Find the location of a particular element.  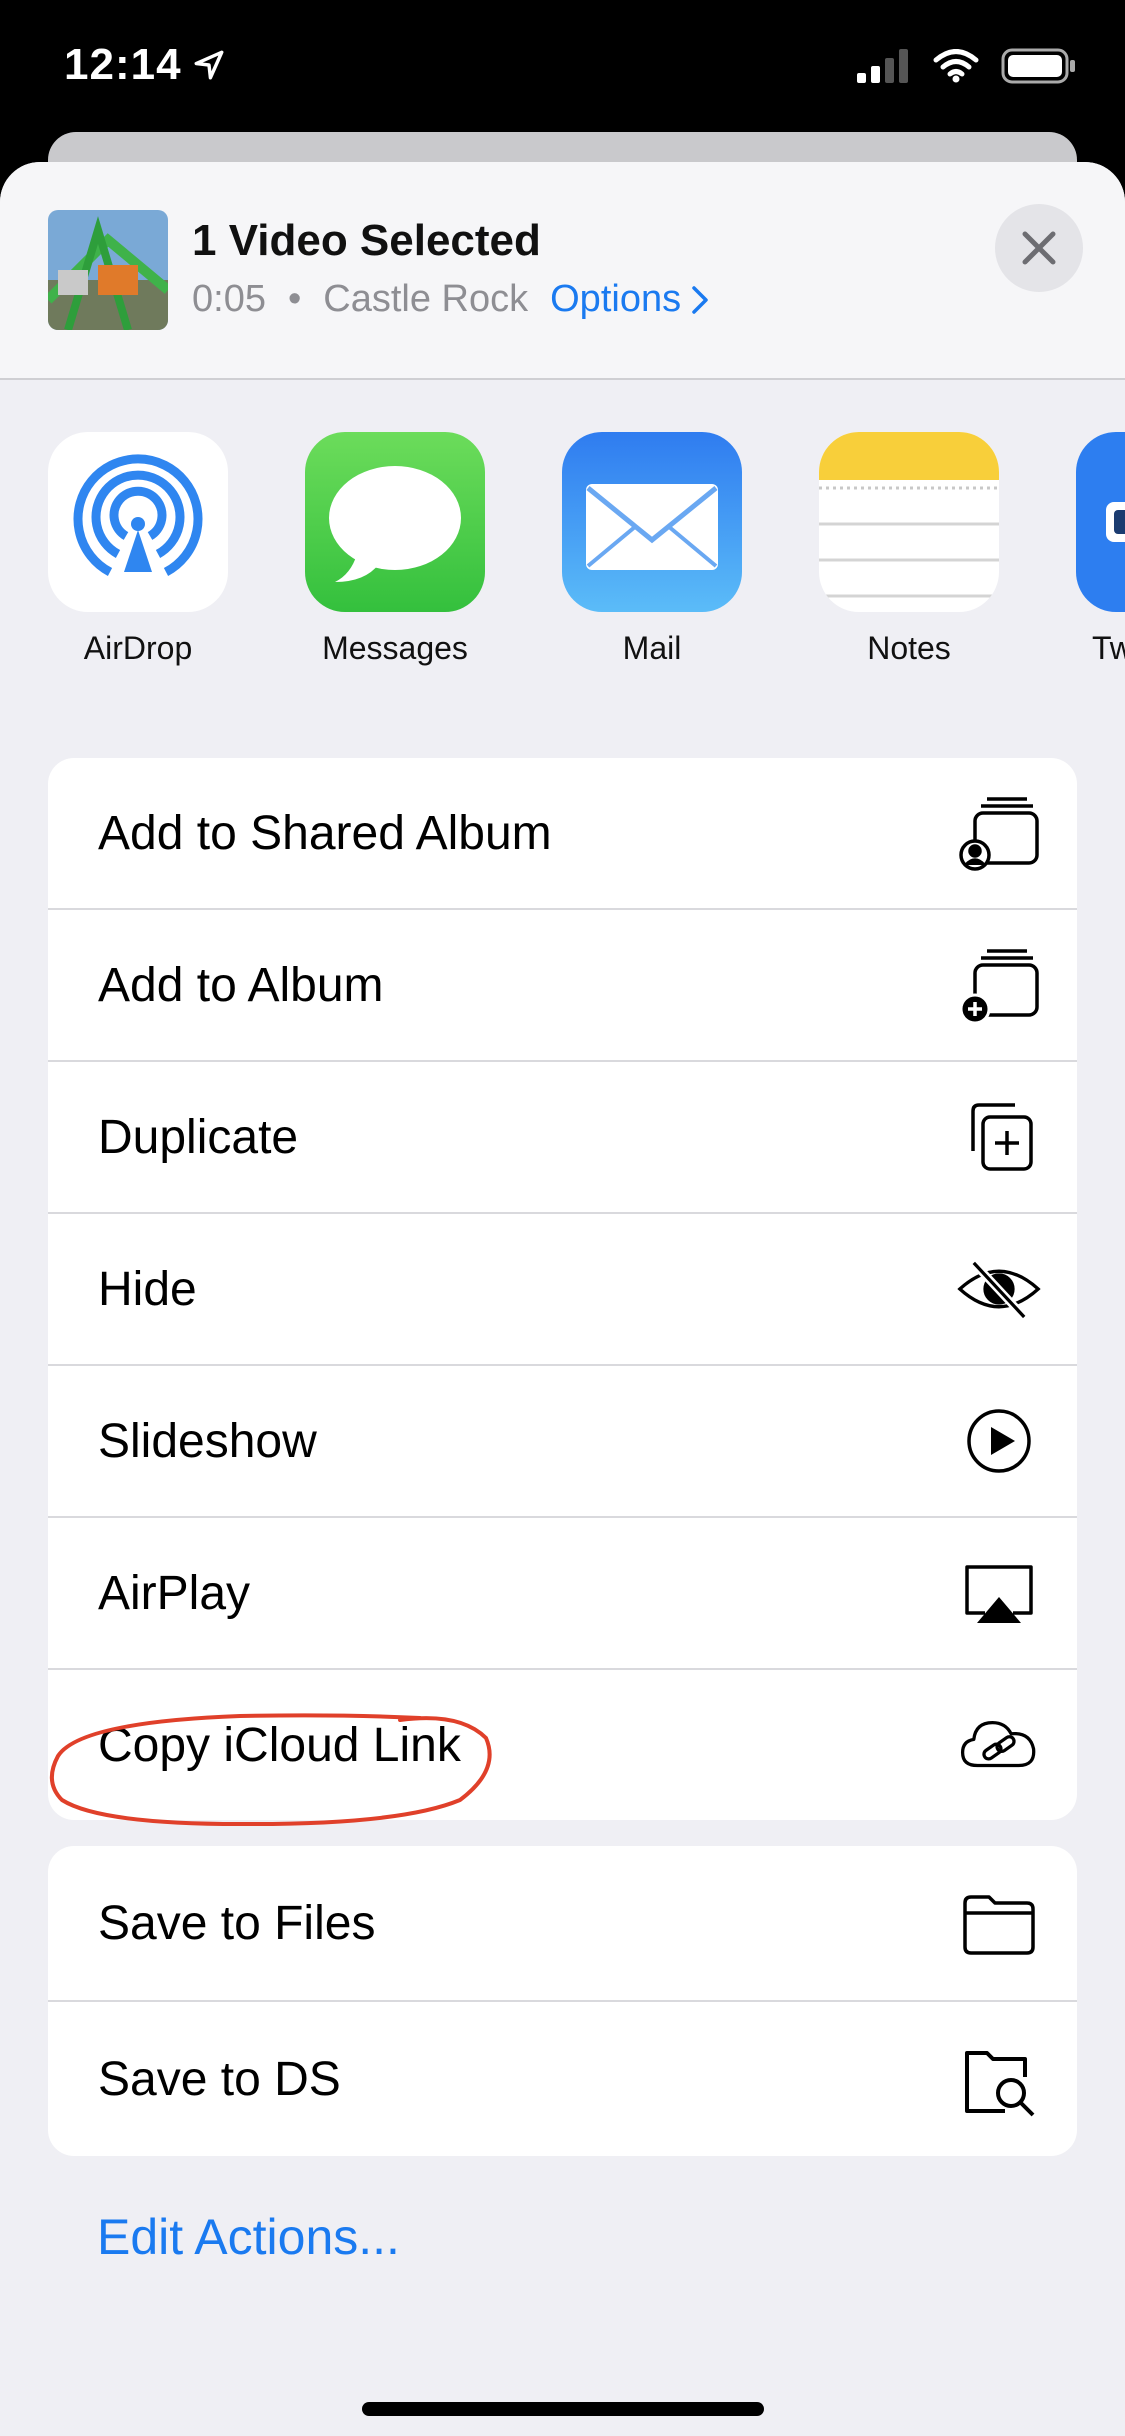

hide-eye-icon is located at coordinates (999, 1289).